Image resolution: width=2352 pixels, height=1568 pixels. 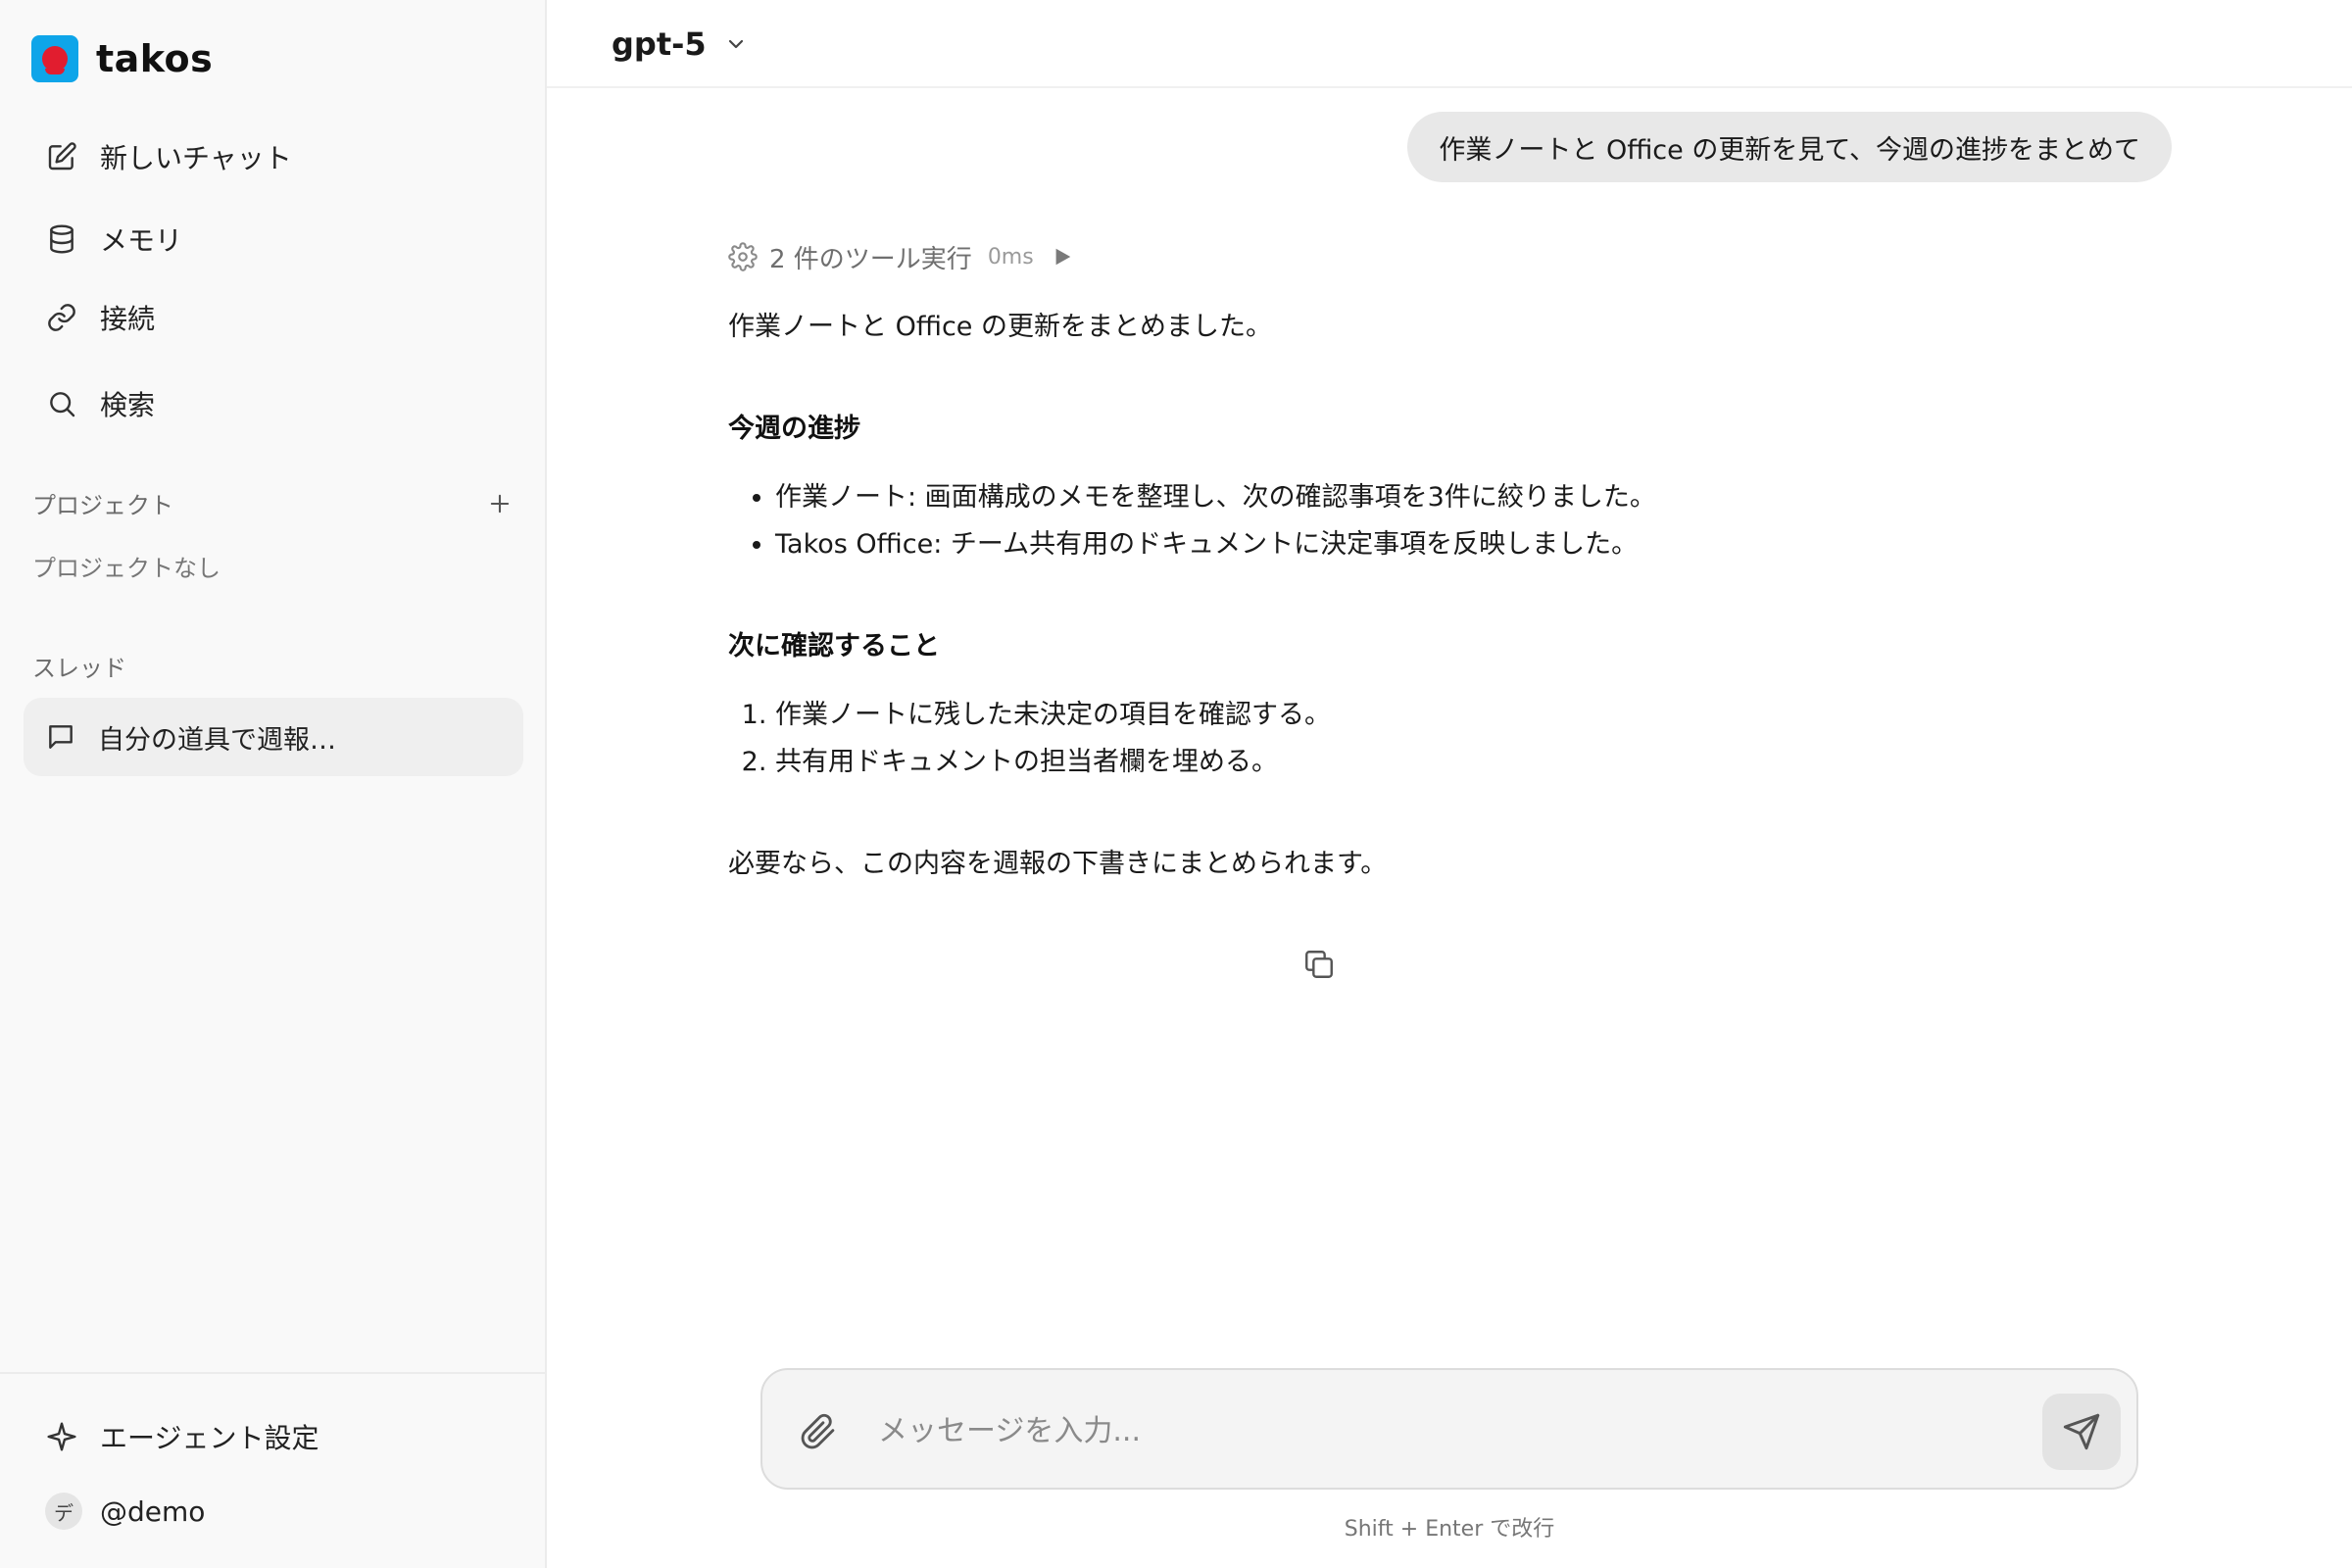 What do you see at coordinates (102, 506) in the screenshot?
I see `projects-section-label: プロジェクト` at bounding box center [102, 506].